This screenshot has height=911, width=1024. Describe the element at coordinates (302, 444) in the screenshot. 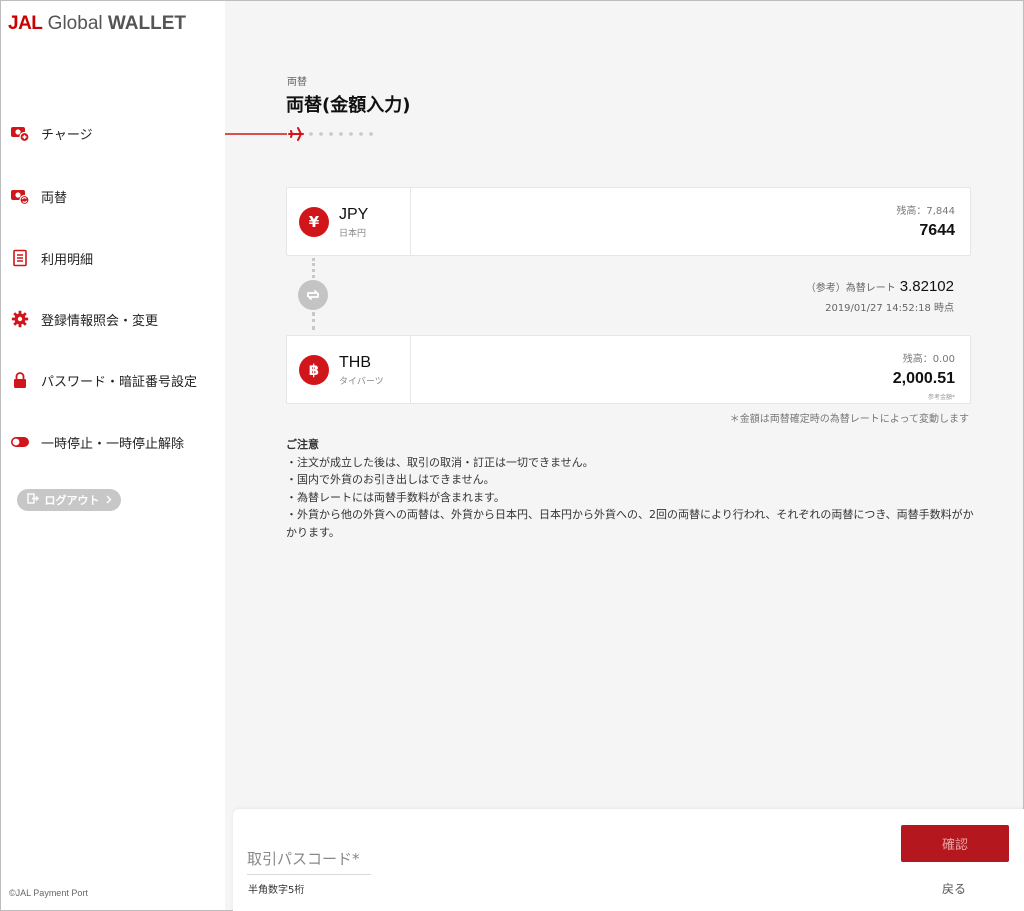

I see `notes-title: ご注意` at that location.